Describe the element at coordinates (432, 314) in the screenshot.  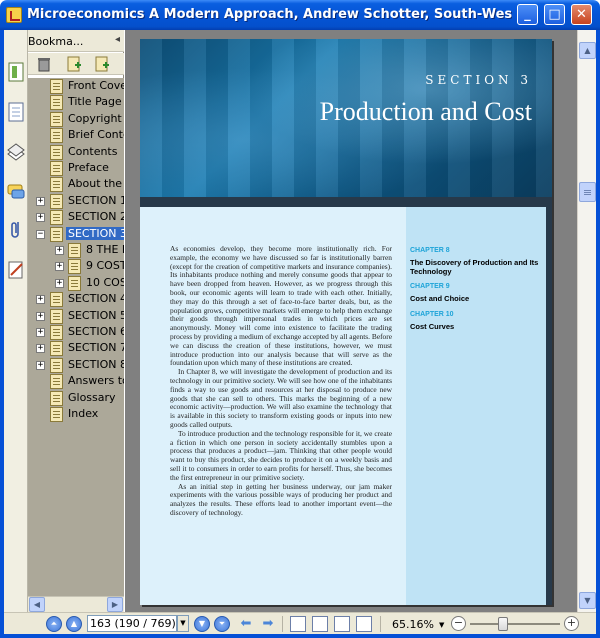
I see `chapter-number: CHAPTER 10` at that location.